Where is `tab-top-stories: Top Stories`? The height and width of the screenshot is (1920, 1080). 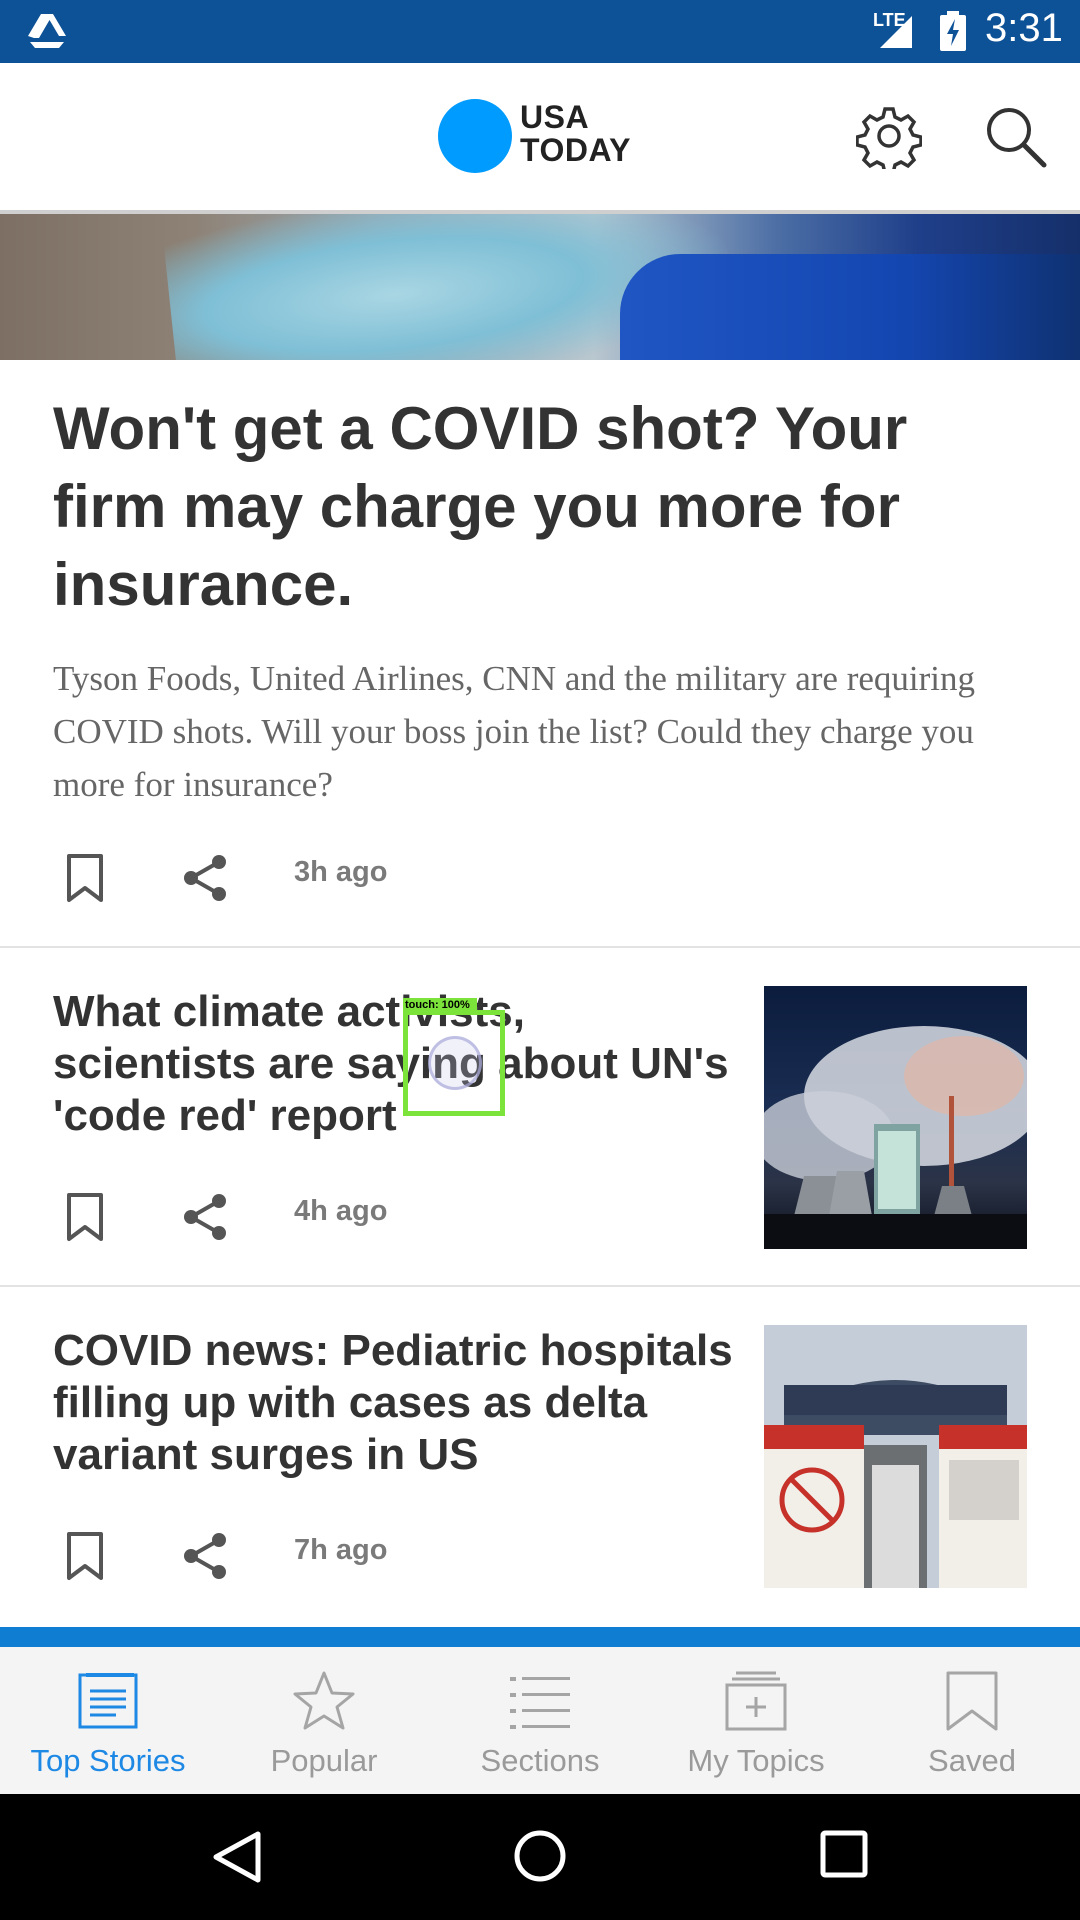
tab-top-stories: Top Stories is located at coordinates (108, 1720).